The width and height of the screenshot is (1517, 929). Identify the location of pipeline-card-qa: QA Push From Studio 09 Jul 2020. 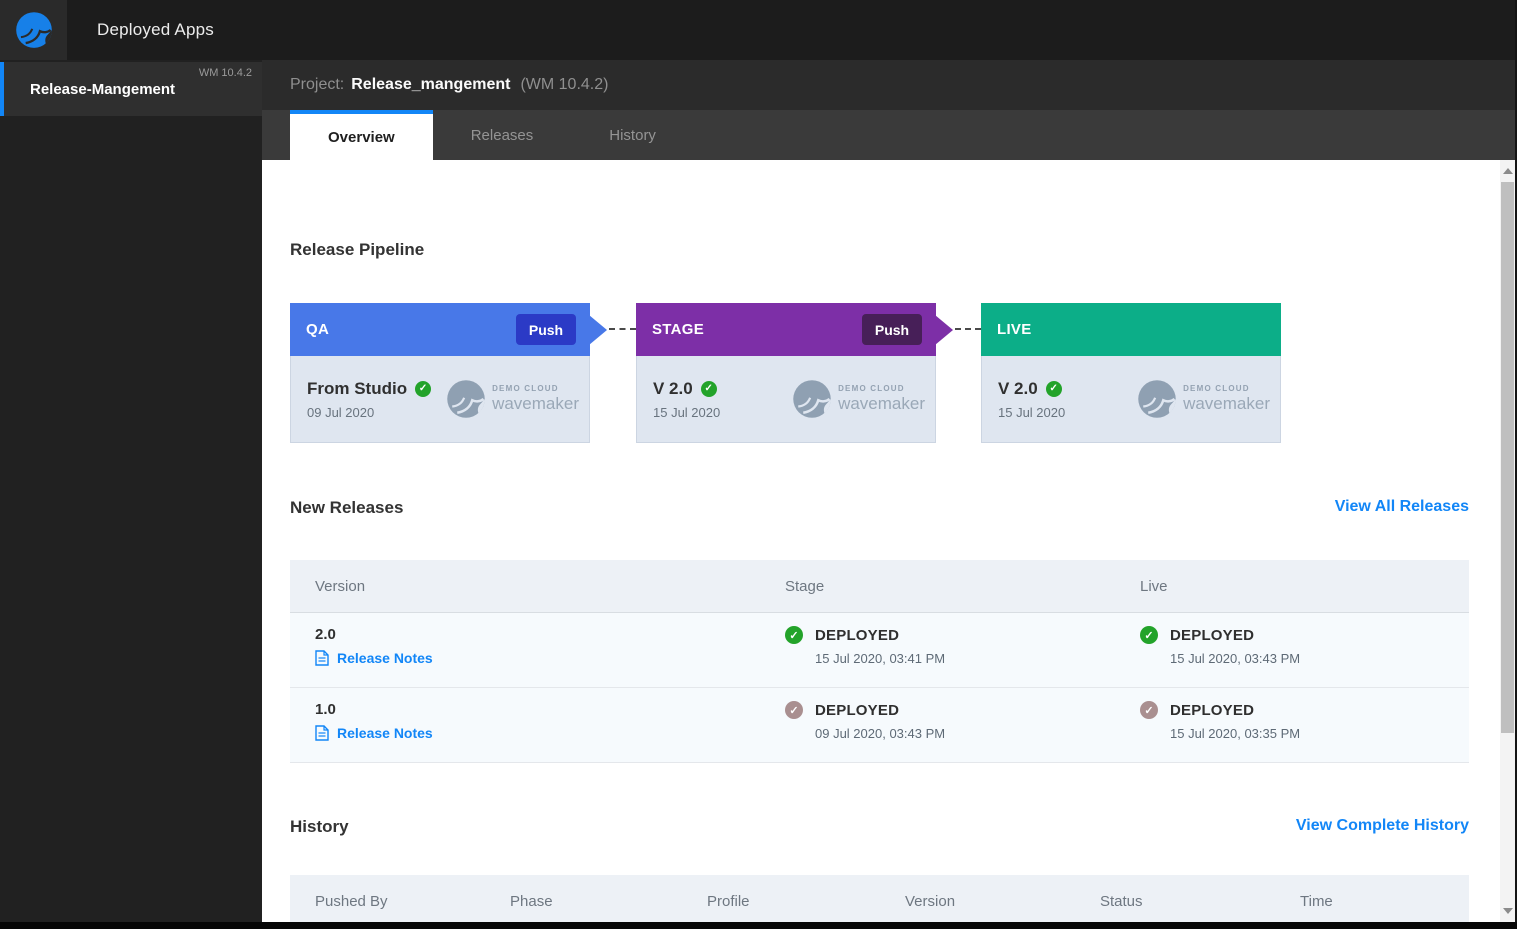
(448, 373).